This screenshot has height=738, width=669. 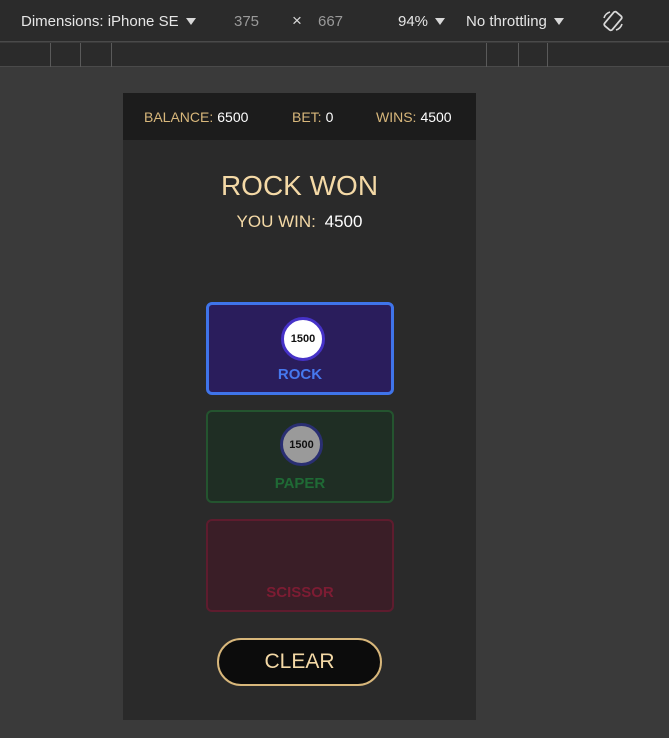 I want to click on paper-choice-button: 1500 PAPER, so click(x=300, y=456).